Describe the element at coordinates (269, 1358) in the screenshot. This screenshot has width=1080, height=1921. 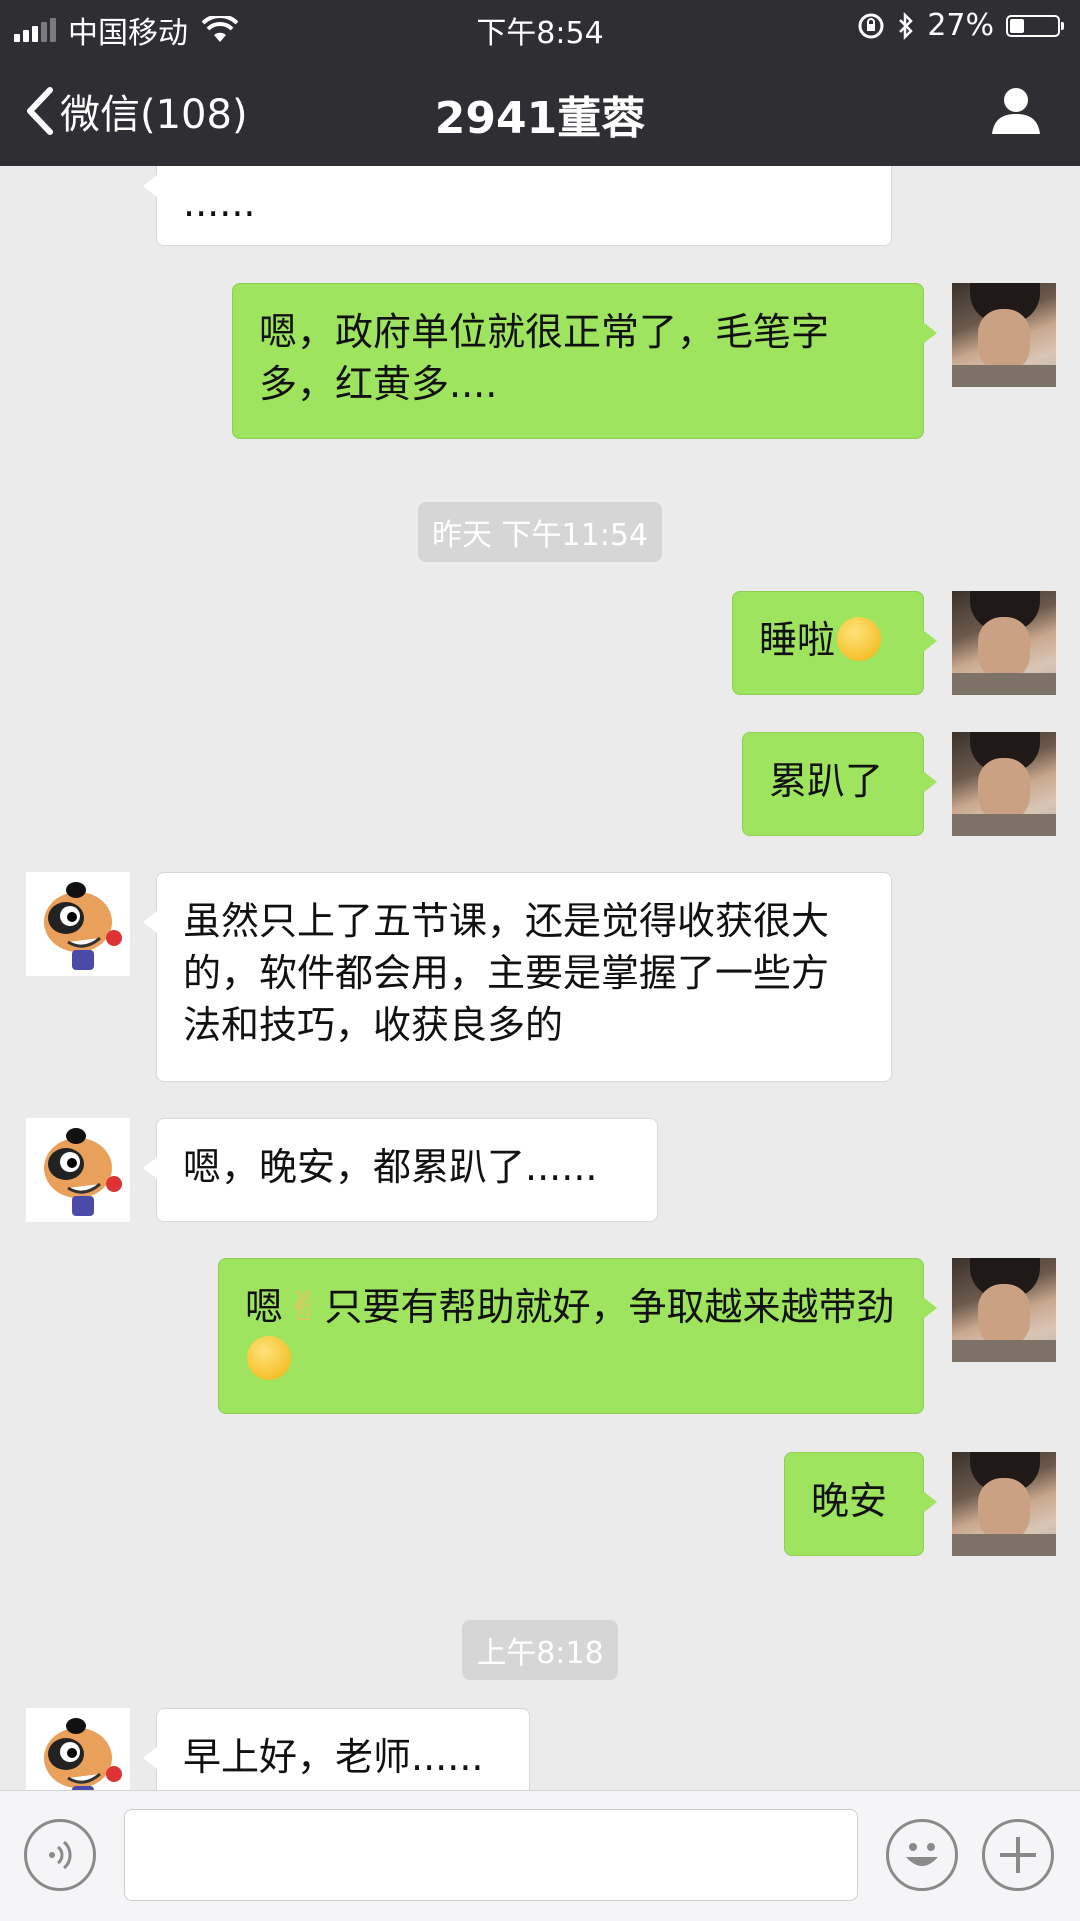
I see `smirk-emoji-icon` at that location.